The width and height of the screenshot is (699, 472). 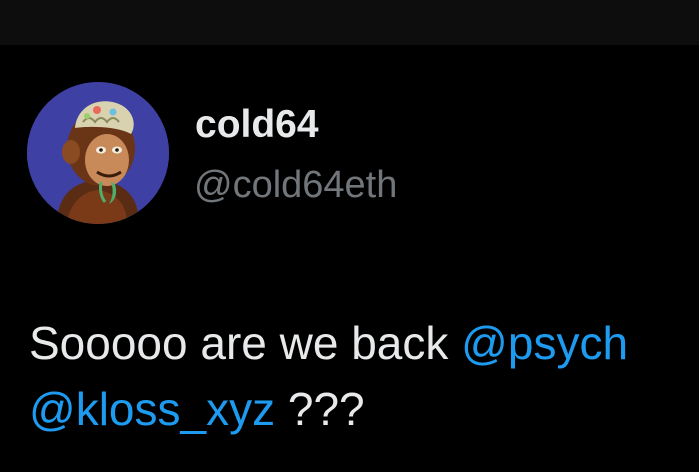 I want to click on top-bar: ', so click(x=349, y=22).